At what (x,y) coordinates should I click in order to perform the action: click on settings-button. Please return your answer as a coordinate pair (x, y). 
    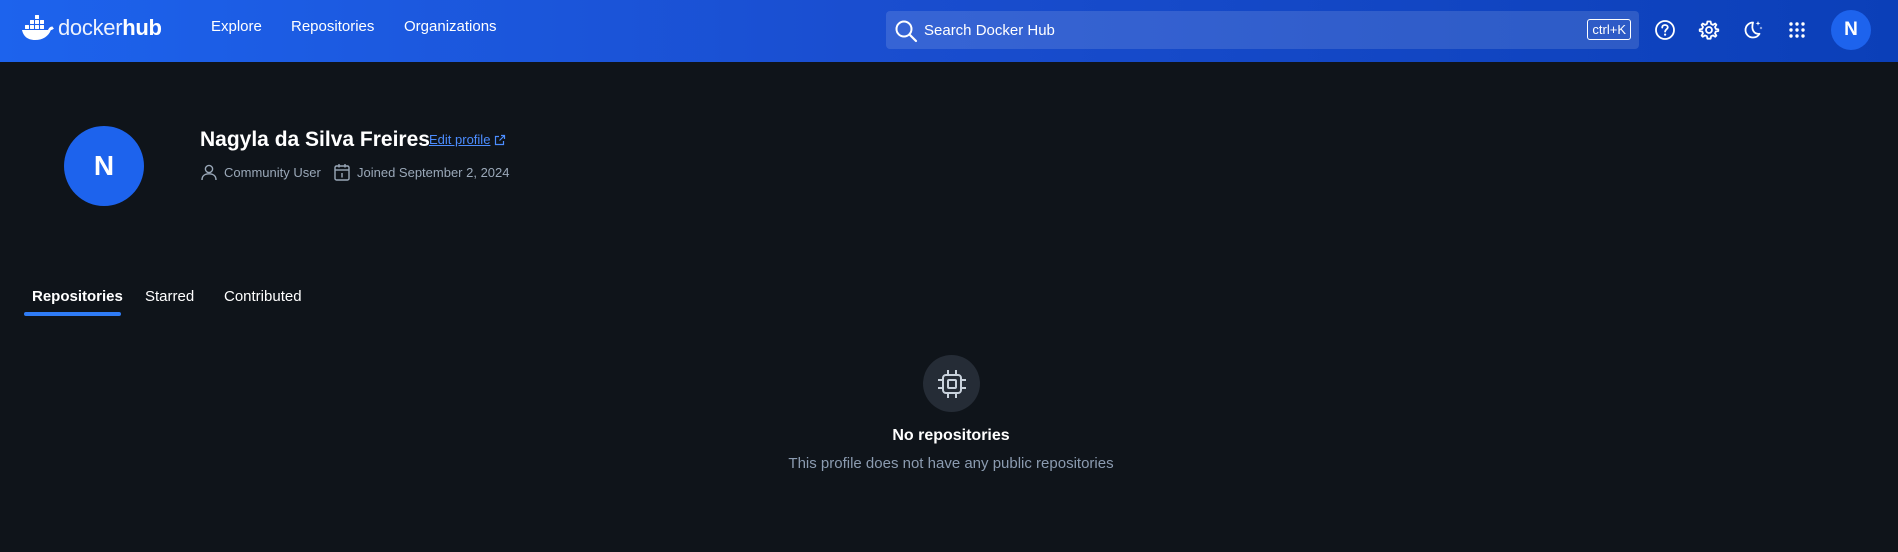
    Looking at the image, I should click on (1709, 30).